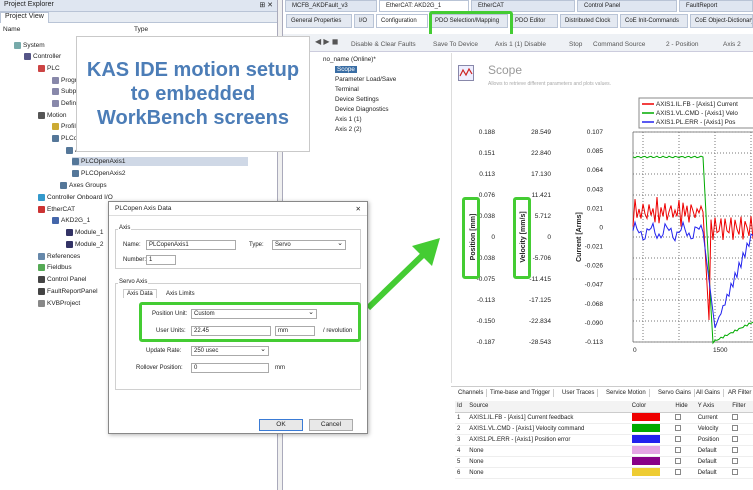 The height and width of the screenshot is (490, 753). Describe the element at coordinates (713, 418) in the screenshot. I see `channel-yaxis: Current` at that location.